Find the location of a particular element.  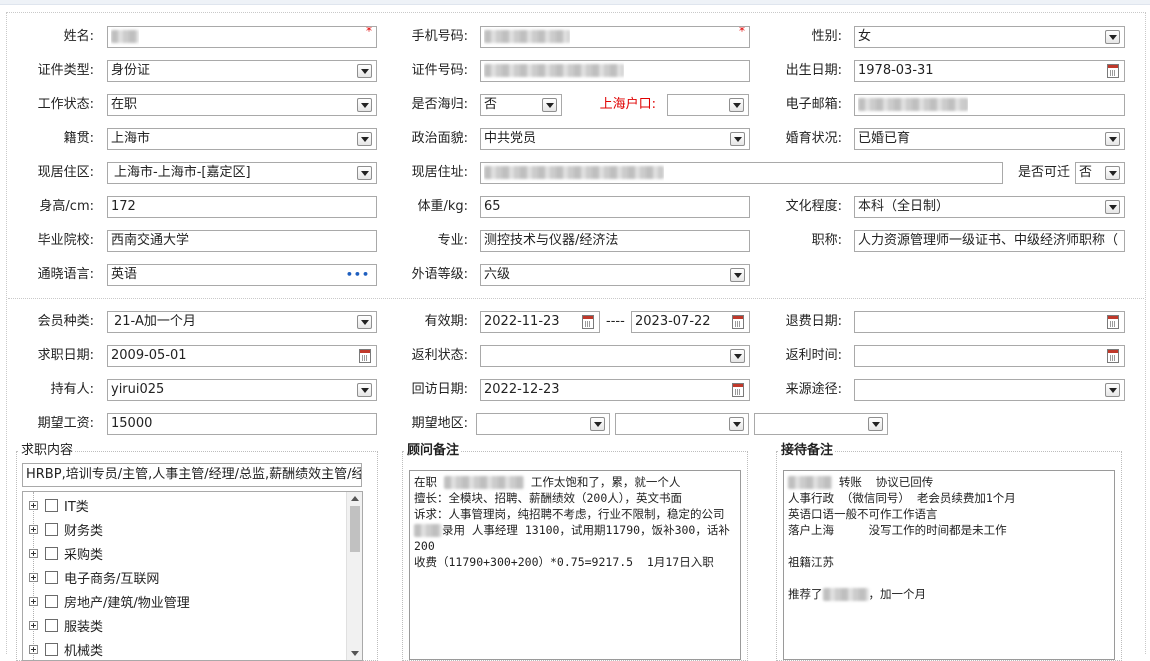

job-category-tree: IT类 财务类 采购类 电子商务/互联网 房地产/建筑/物业管理 服装类 机械类 is located at coordinates (192, 576).